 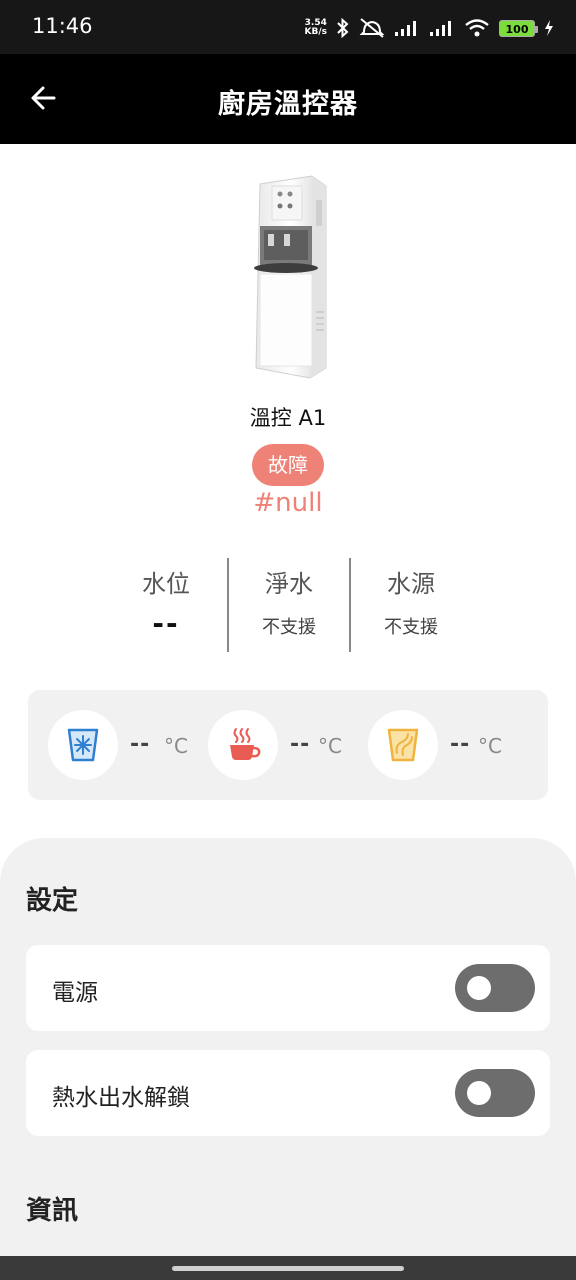 I want to click on status-bar: 11:46 3.54 KB/s 100, so click(x=288, y=27).